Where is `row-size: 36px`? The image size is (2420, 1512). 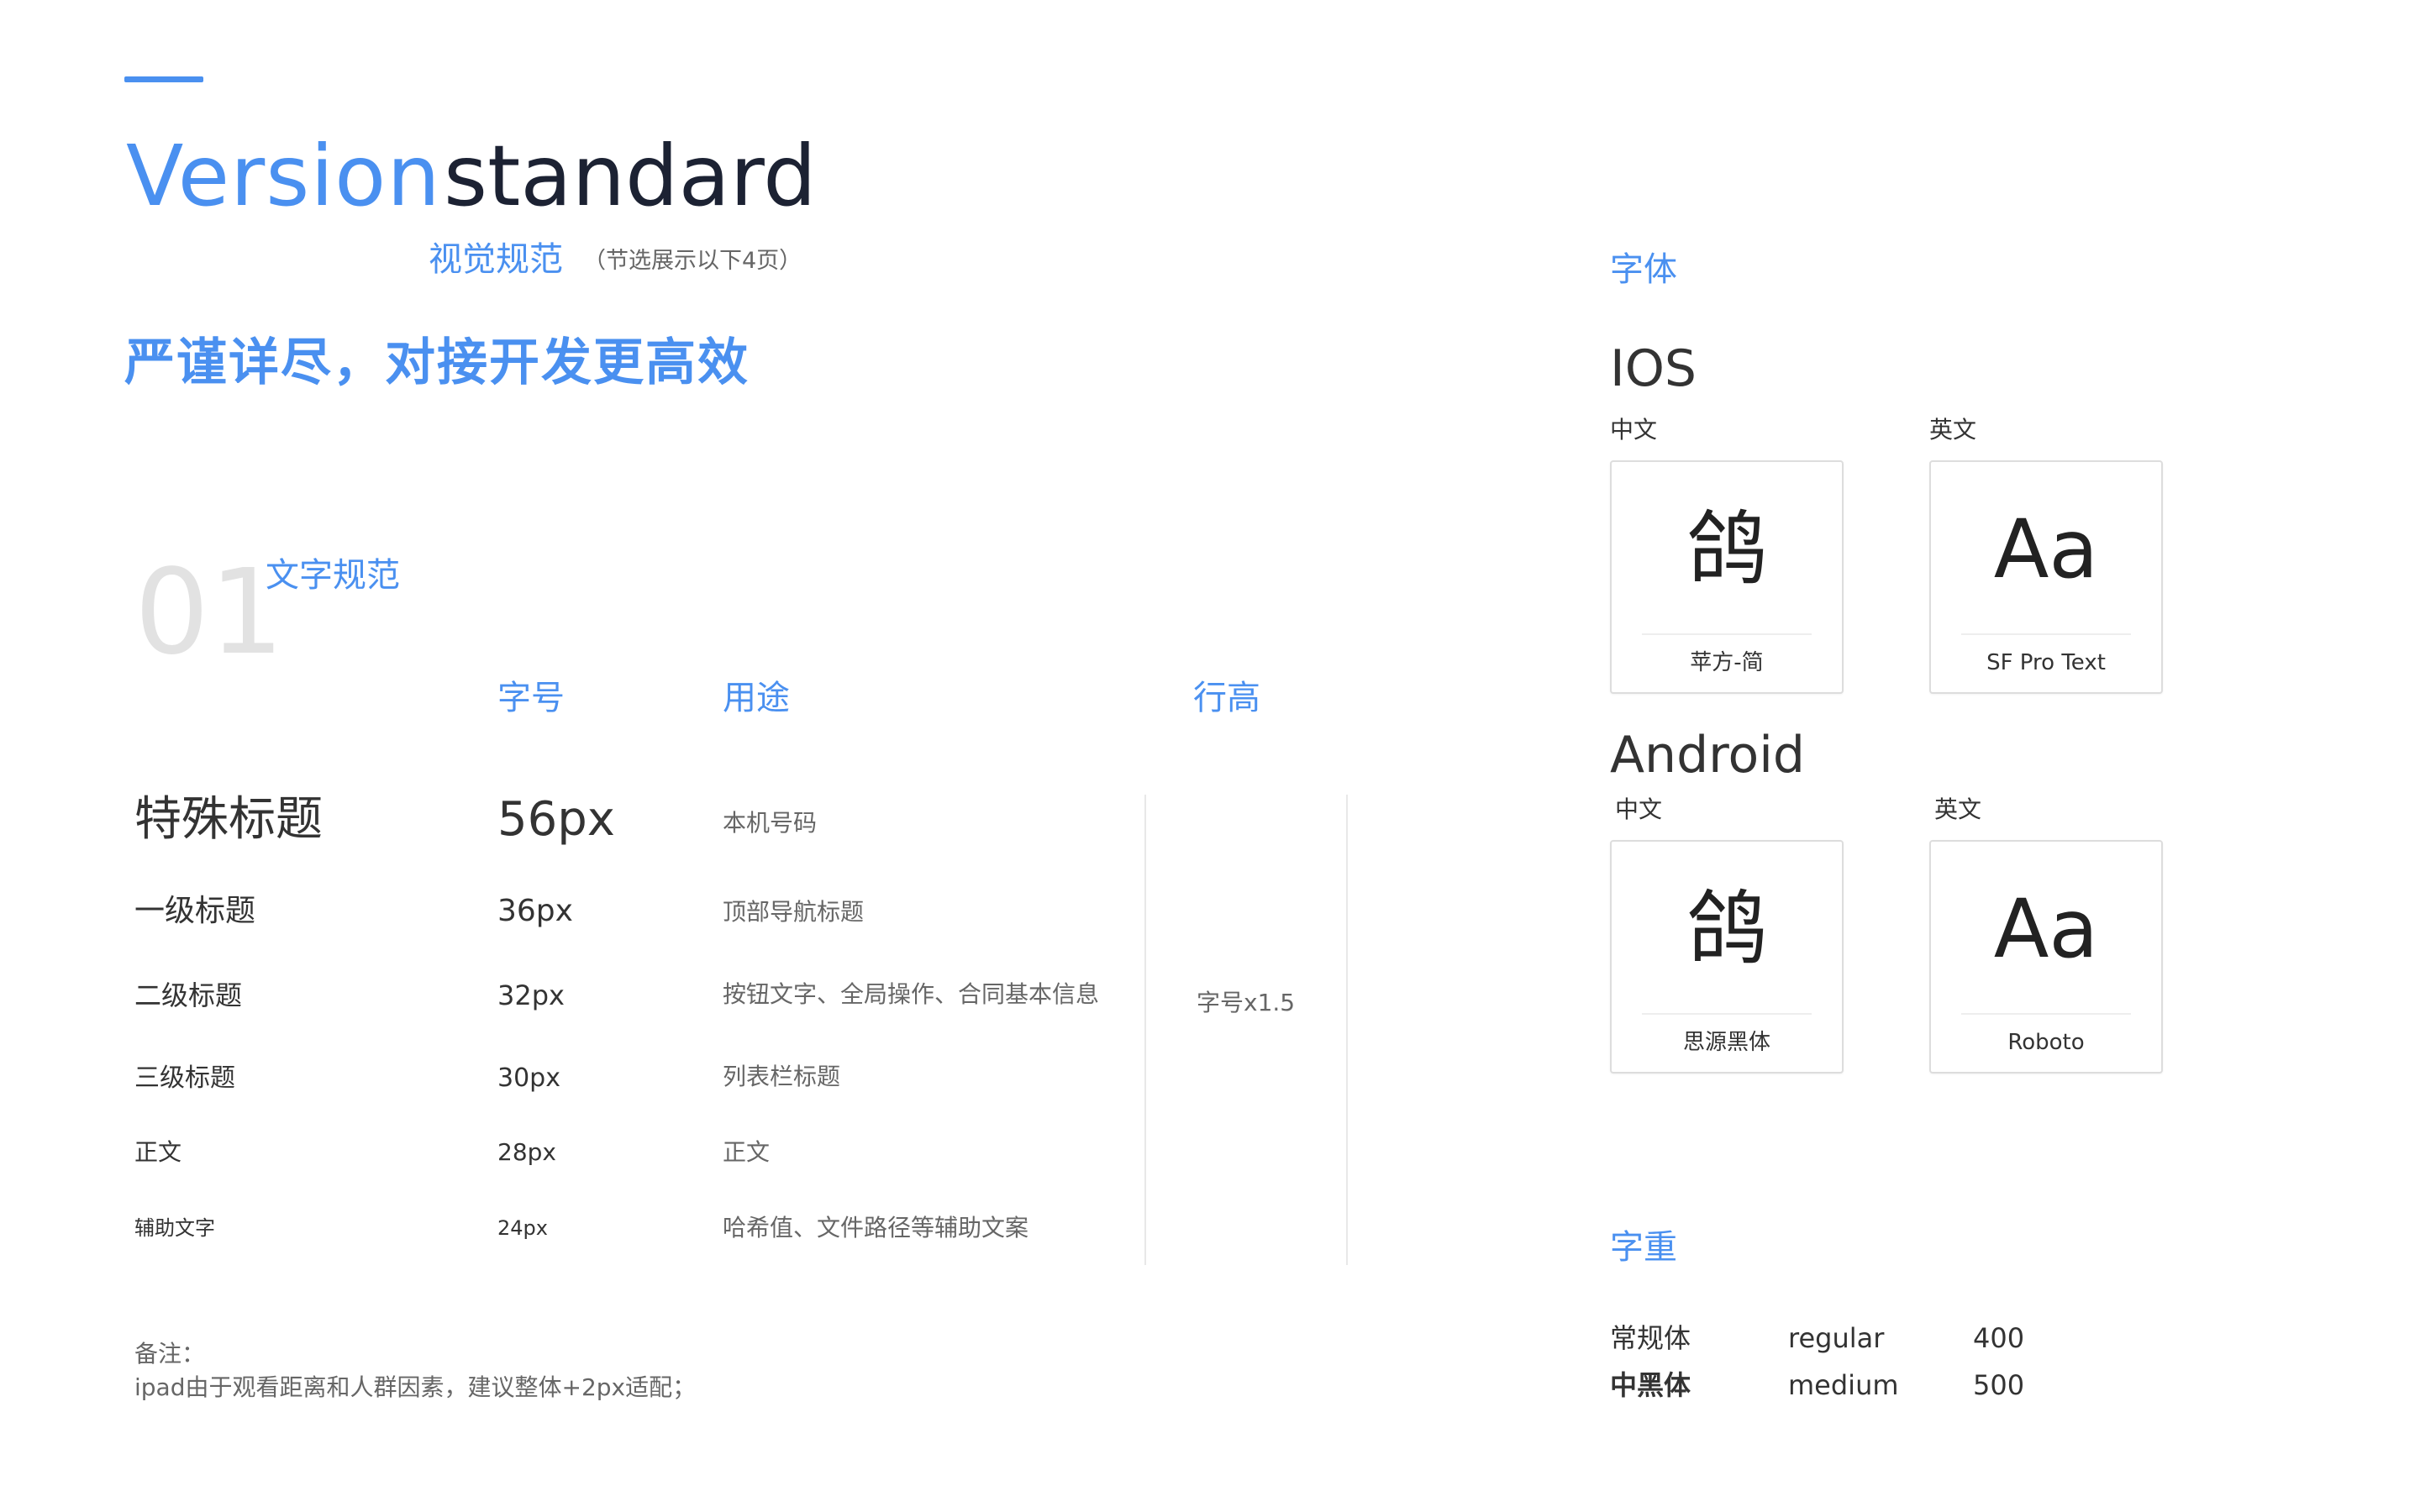 row-size: 36px is located at coordinates (535, 911).